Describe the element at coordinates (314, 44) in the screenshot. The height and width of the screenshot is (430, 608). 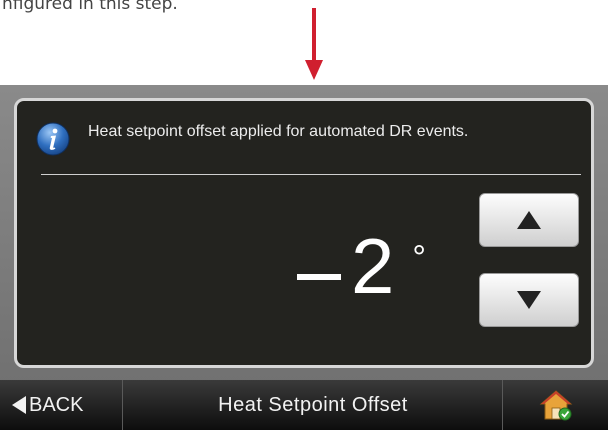
I see `annotation-arrow-icon` at that location.